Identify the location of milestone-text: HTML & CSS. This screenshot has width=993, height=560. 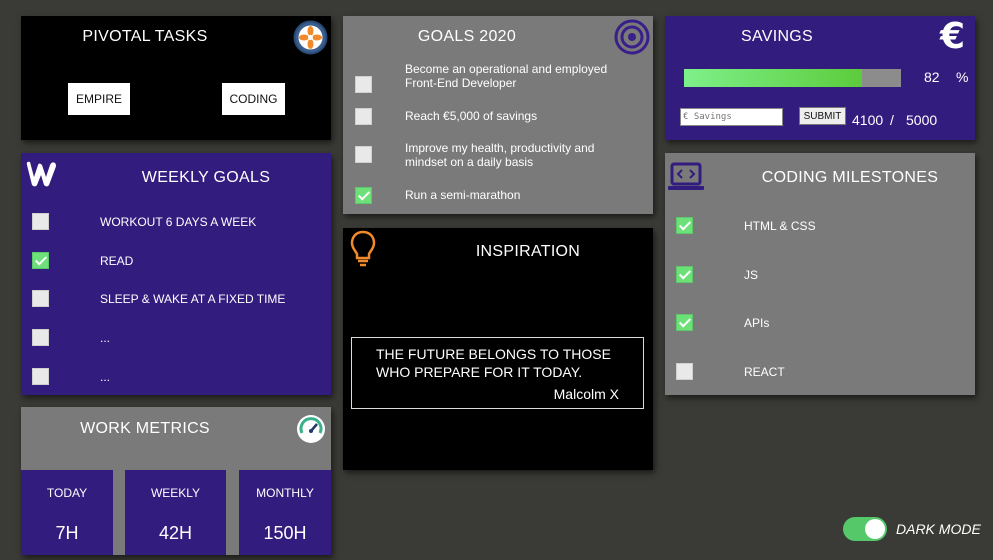
(780, 226).